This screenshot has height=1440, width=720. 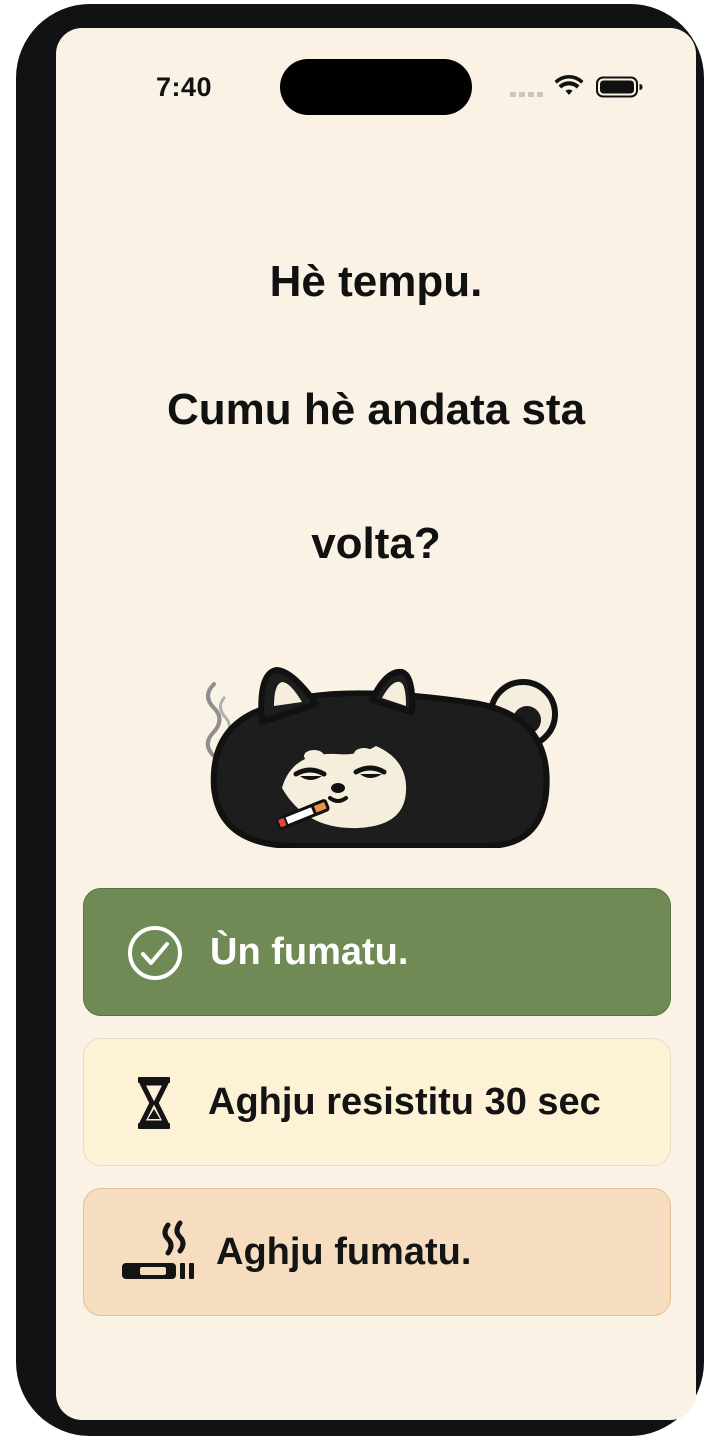 I want to click on dynamic-island, so click(x=376, y=87).